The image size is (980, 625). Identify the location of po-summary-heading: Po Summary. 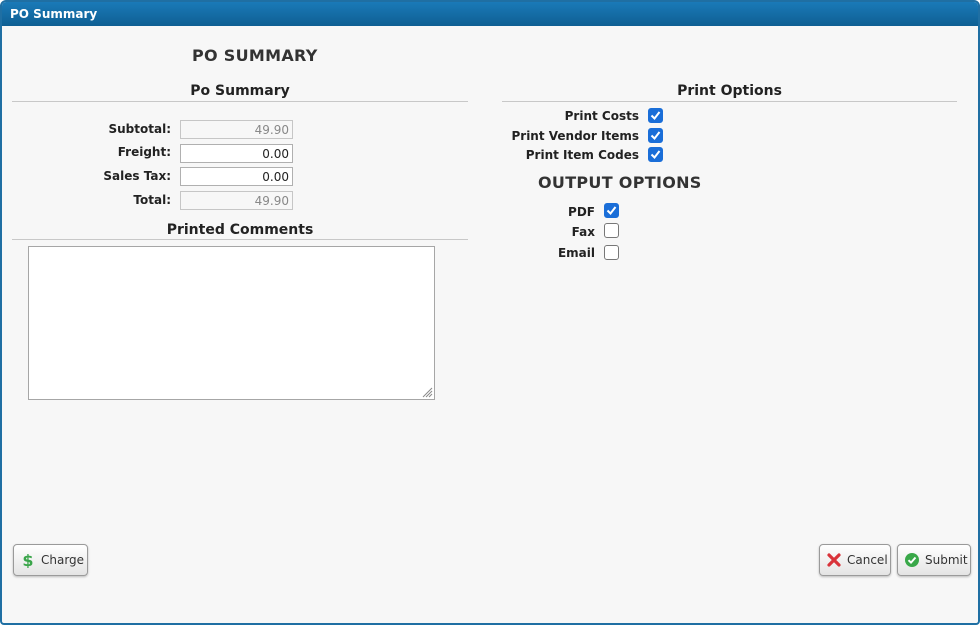
(240, 91).